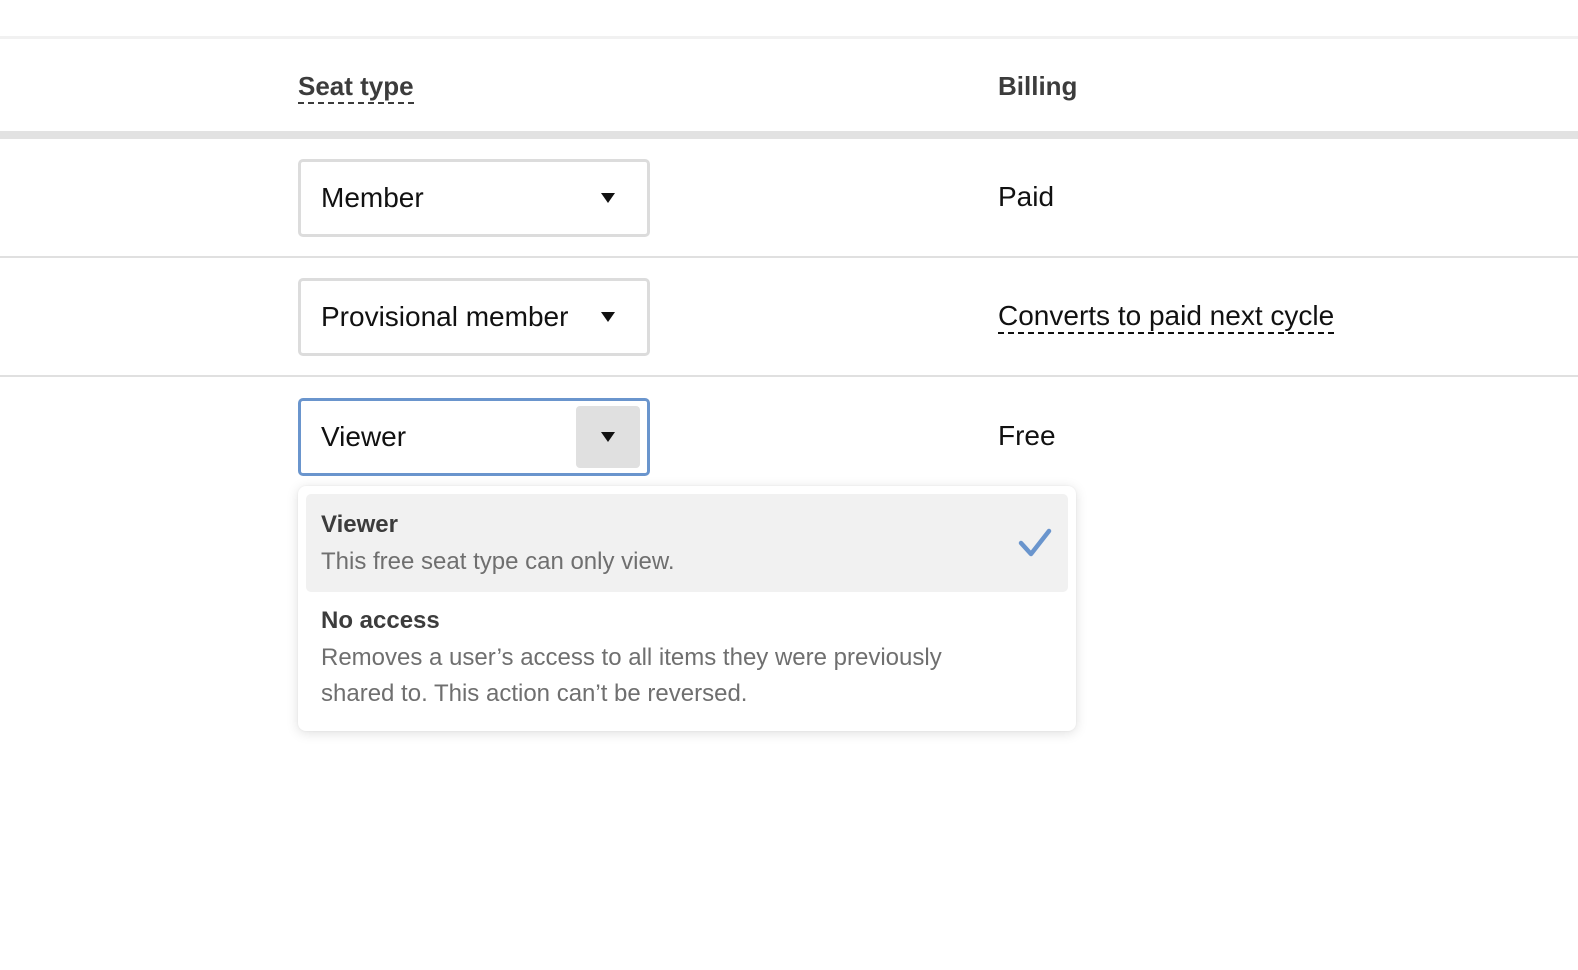 This screenshot has width=1578, height=970. I want to click on billing-cell-row-3: Free, so click(1027, 435).